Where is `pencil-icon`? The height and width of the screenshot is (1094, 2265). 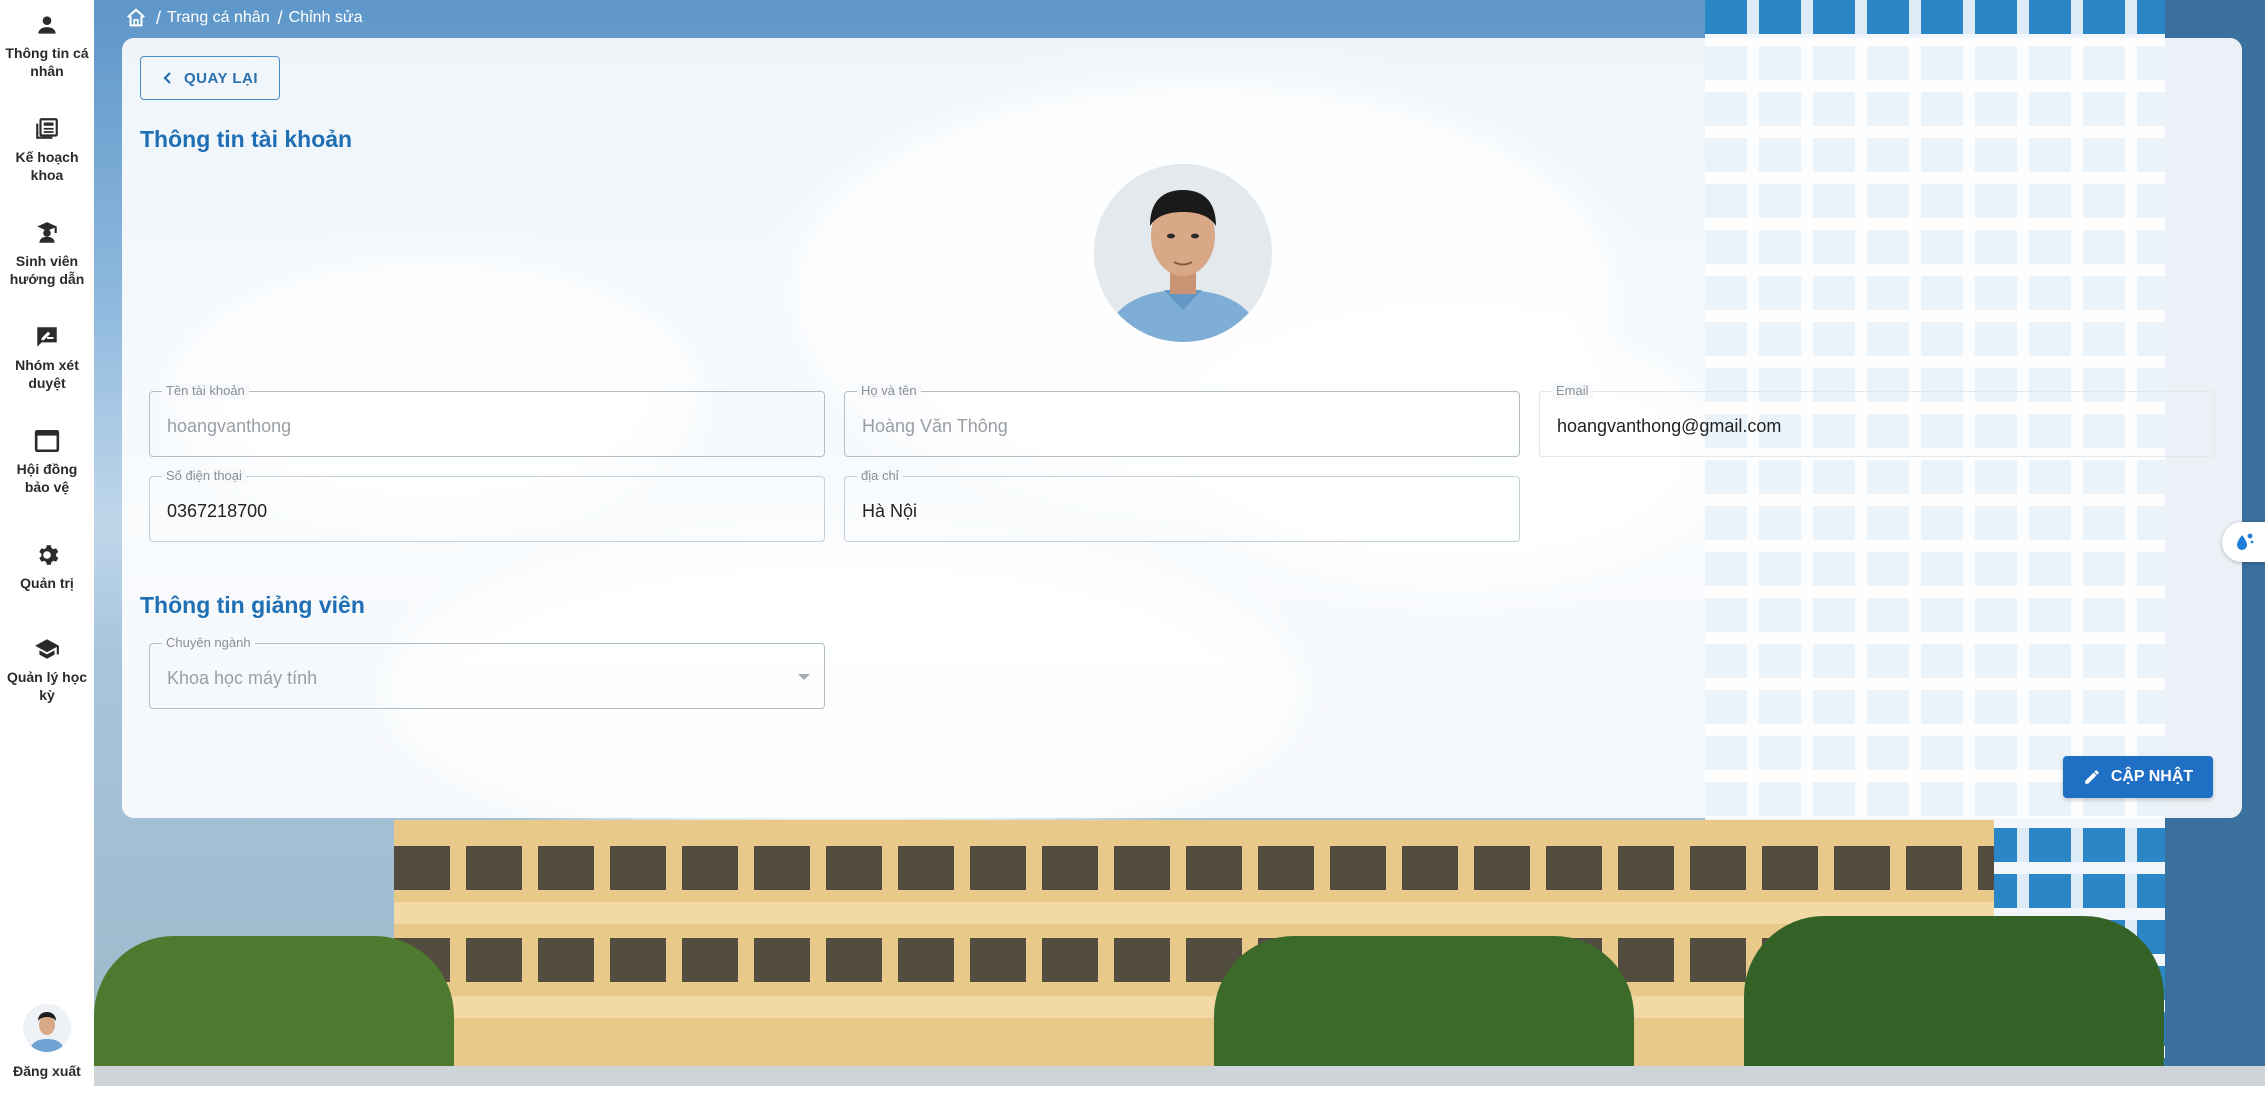 pencil-icon is located at coordinates (2092, 777).